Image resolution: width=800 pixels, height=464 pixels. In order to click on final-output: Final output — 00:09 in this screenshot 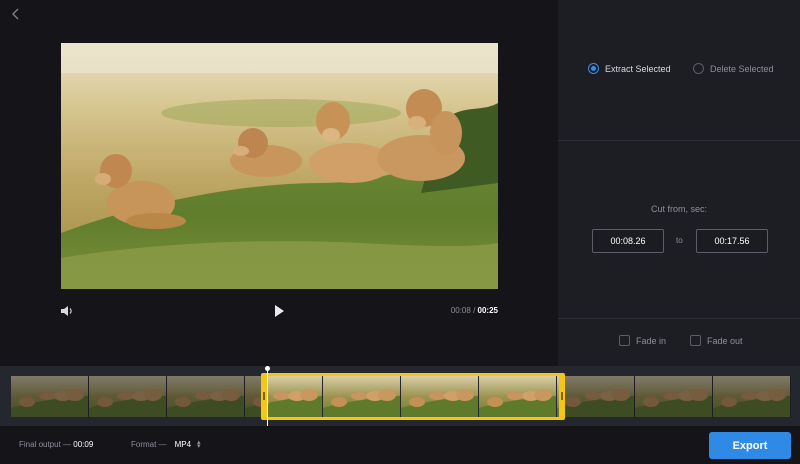, I will do `click(56, 444)`.